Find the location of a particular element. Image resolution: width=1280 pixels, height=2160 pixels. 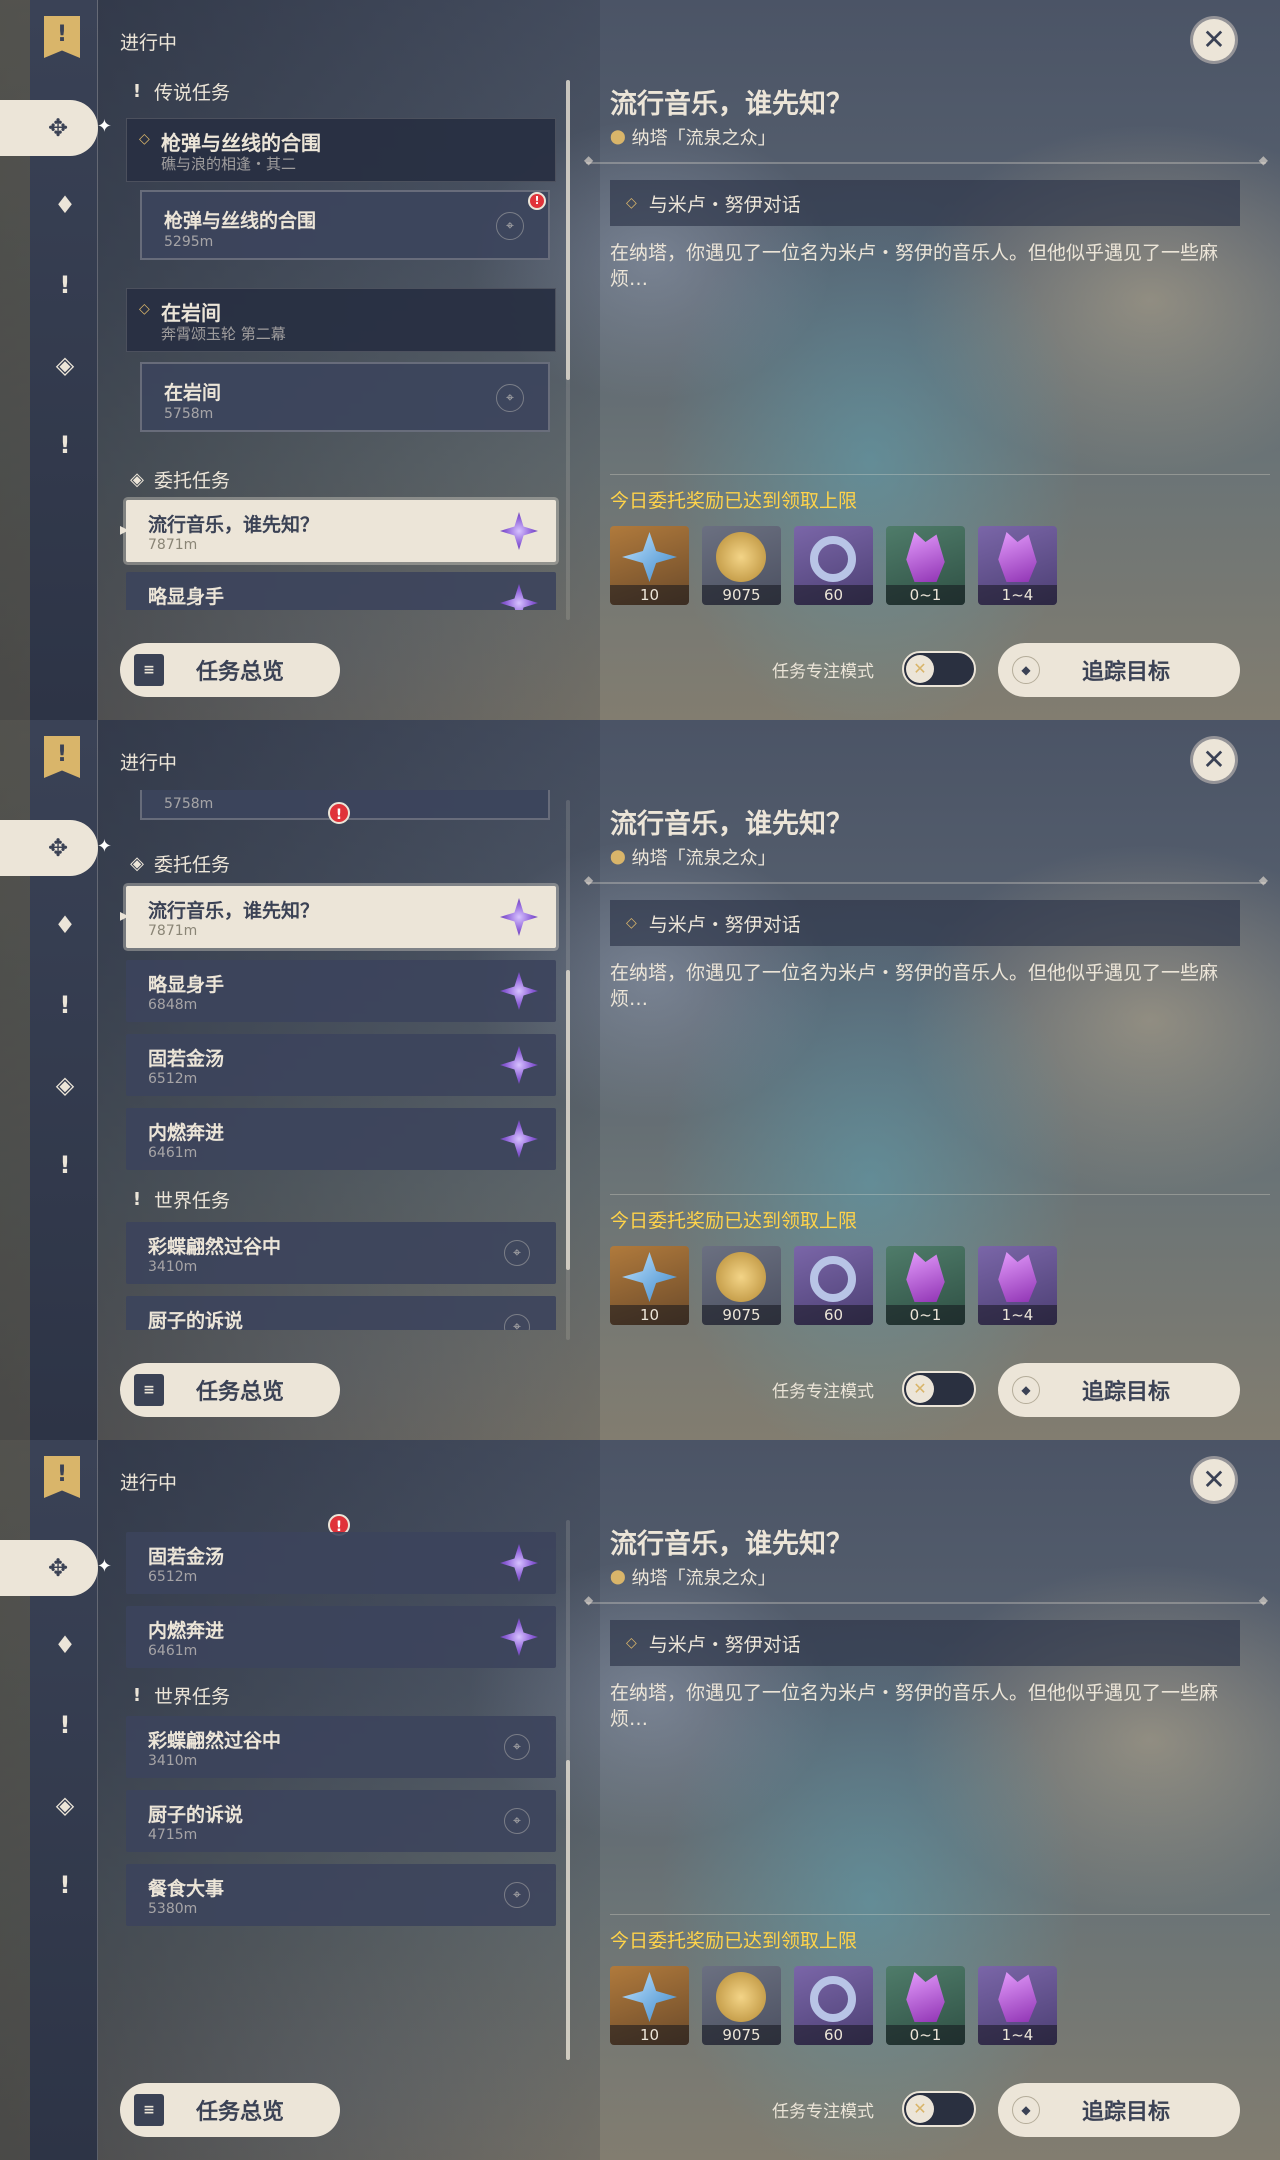

commission-item: 略显身手 6848m is located at coordinates (341, 991).